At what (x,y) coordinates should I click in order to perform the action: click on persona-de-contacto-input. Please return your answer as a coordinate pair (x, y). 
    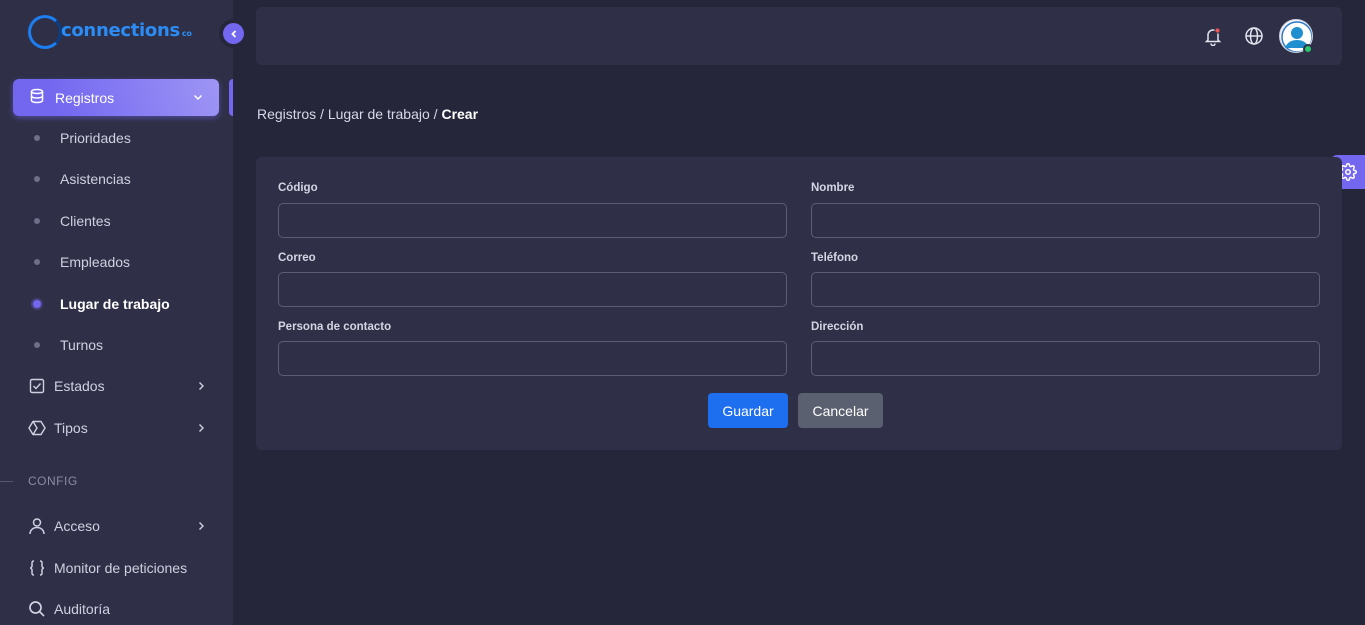
    Looking at the image, I should click on (532, 358).